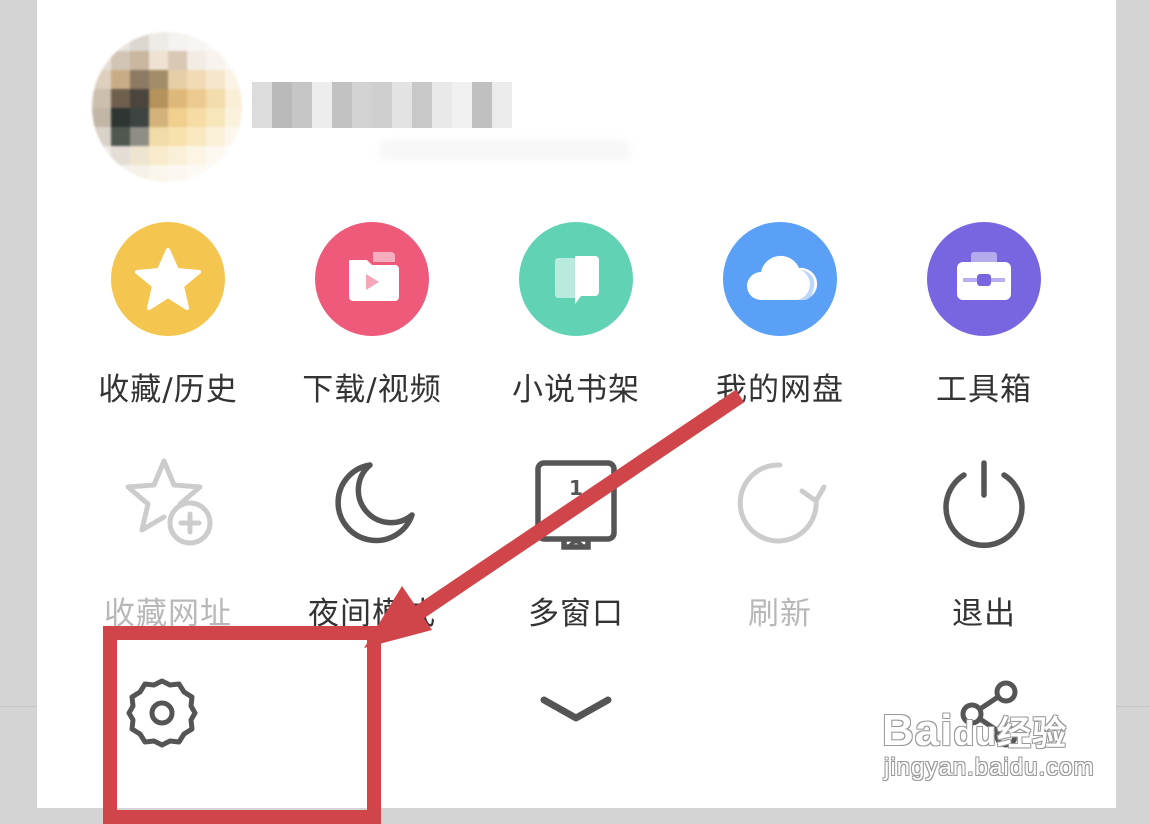 The height and width of the screenshot is (824, 1150). I want to click on cloud-drive-tile: 我的网盘, so click(780, 322).